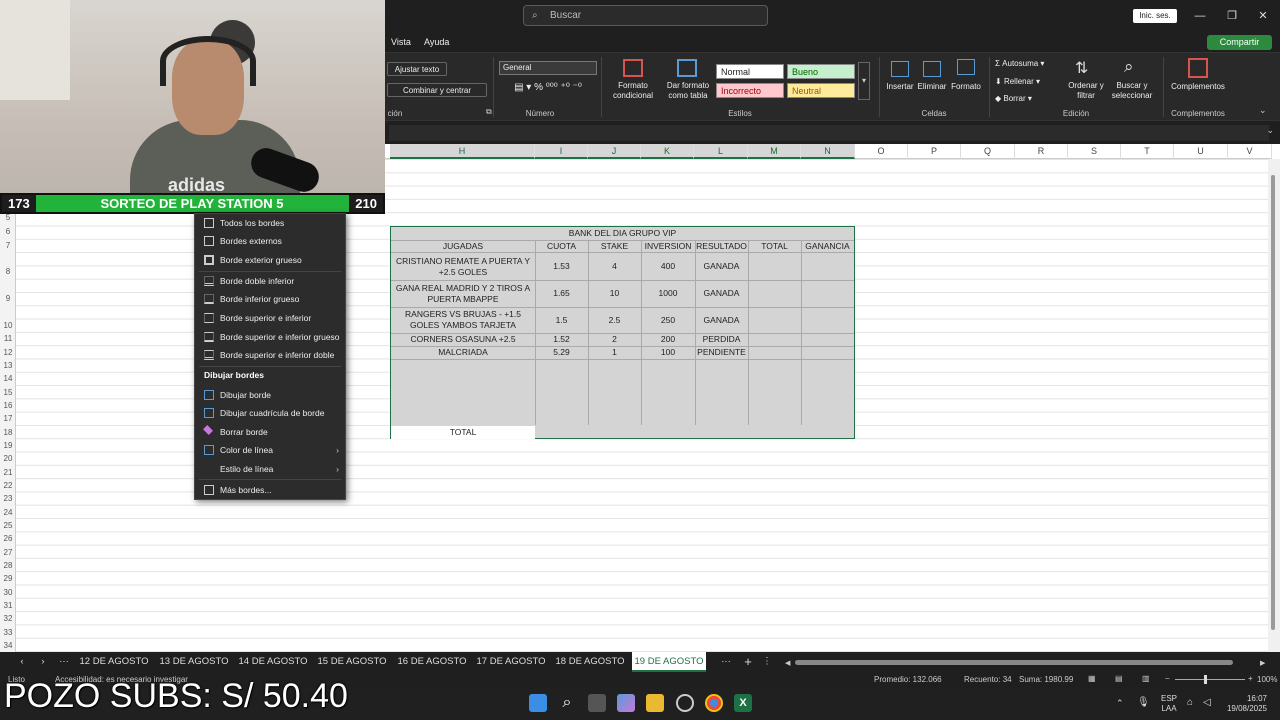 The width and height of the screenshot is (1280, 720). What do you see at coordinates (932, 87) in the screenshot?
I see `delete-button: Eliminar` at bounding box center [932, 87].